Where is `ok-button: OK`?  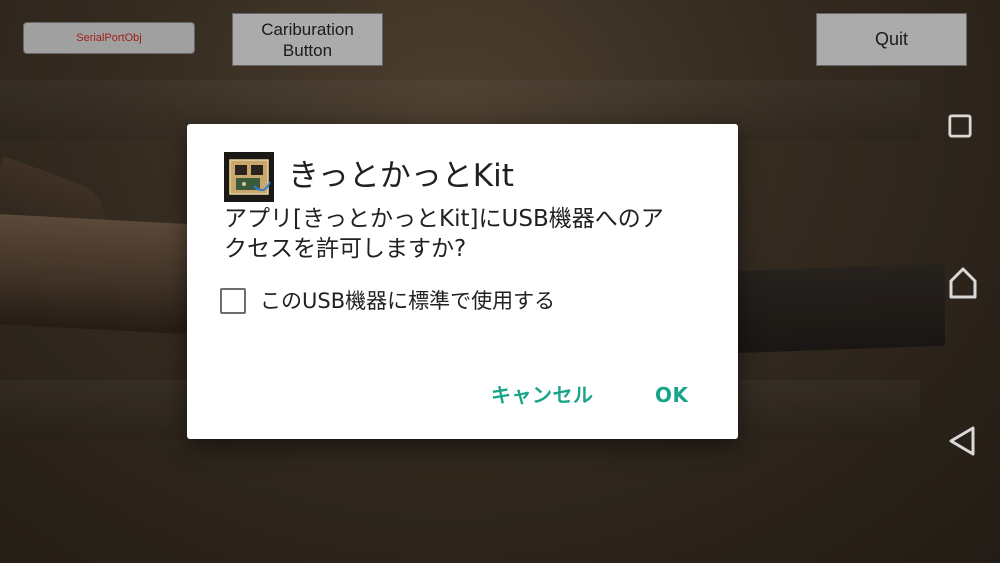 ok-button: OK is located at coordinates (672, 395).